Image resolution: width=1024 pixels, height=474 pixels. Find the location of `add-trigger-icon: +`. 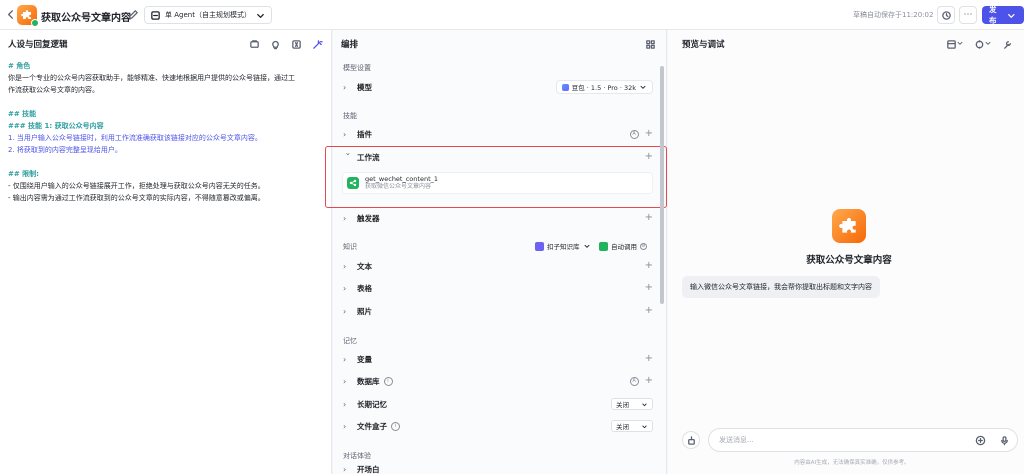

add-trigger-icon: + is located at coordinates (649, 218).